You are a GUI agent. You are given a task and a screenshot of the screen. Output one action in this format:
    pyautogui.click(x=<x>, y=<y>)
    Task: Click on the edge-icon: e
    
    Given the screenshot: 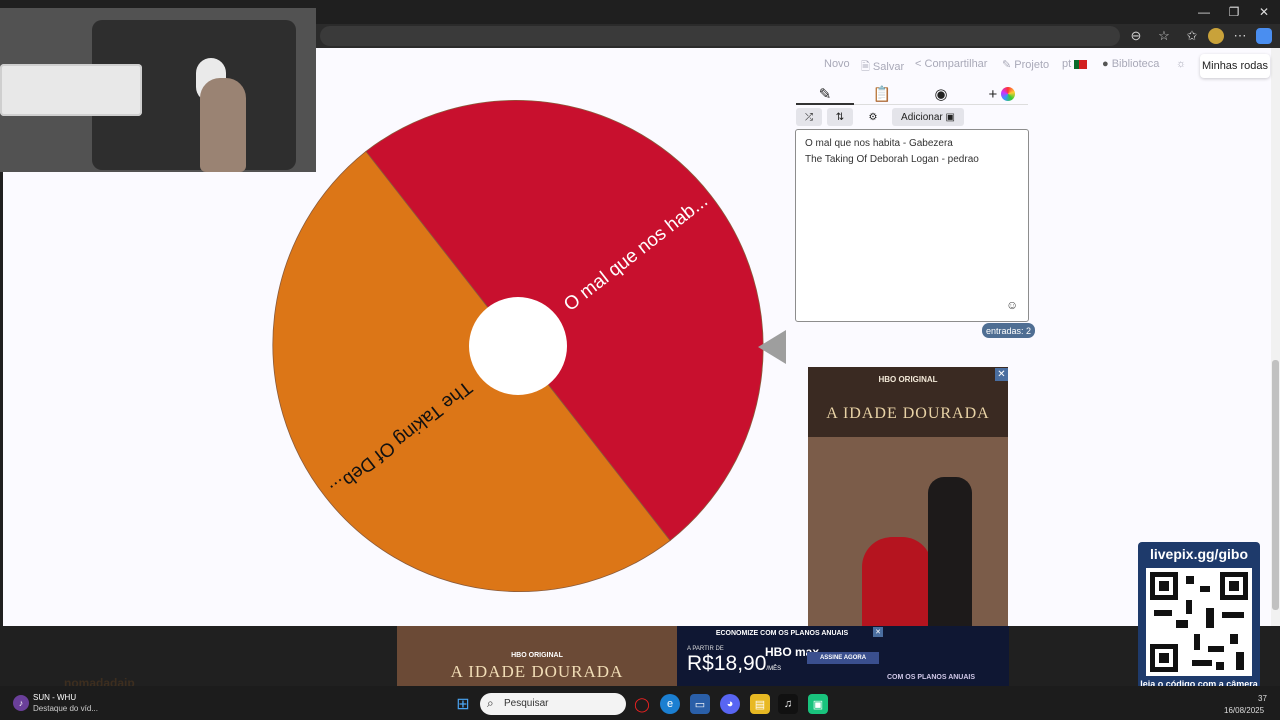 What is the action you would take?
    pyautogui.click(x=670, y=704)
    